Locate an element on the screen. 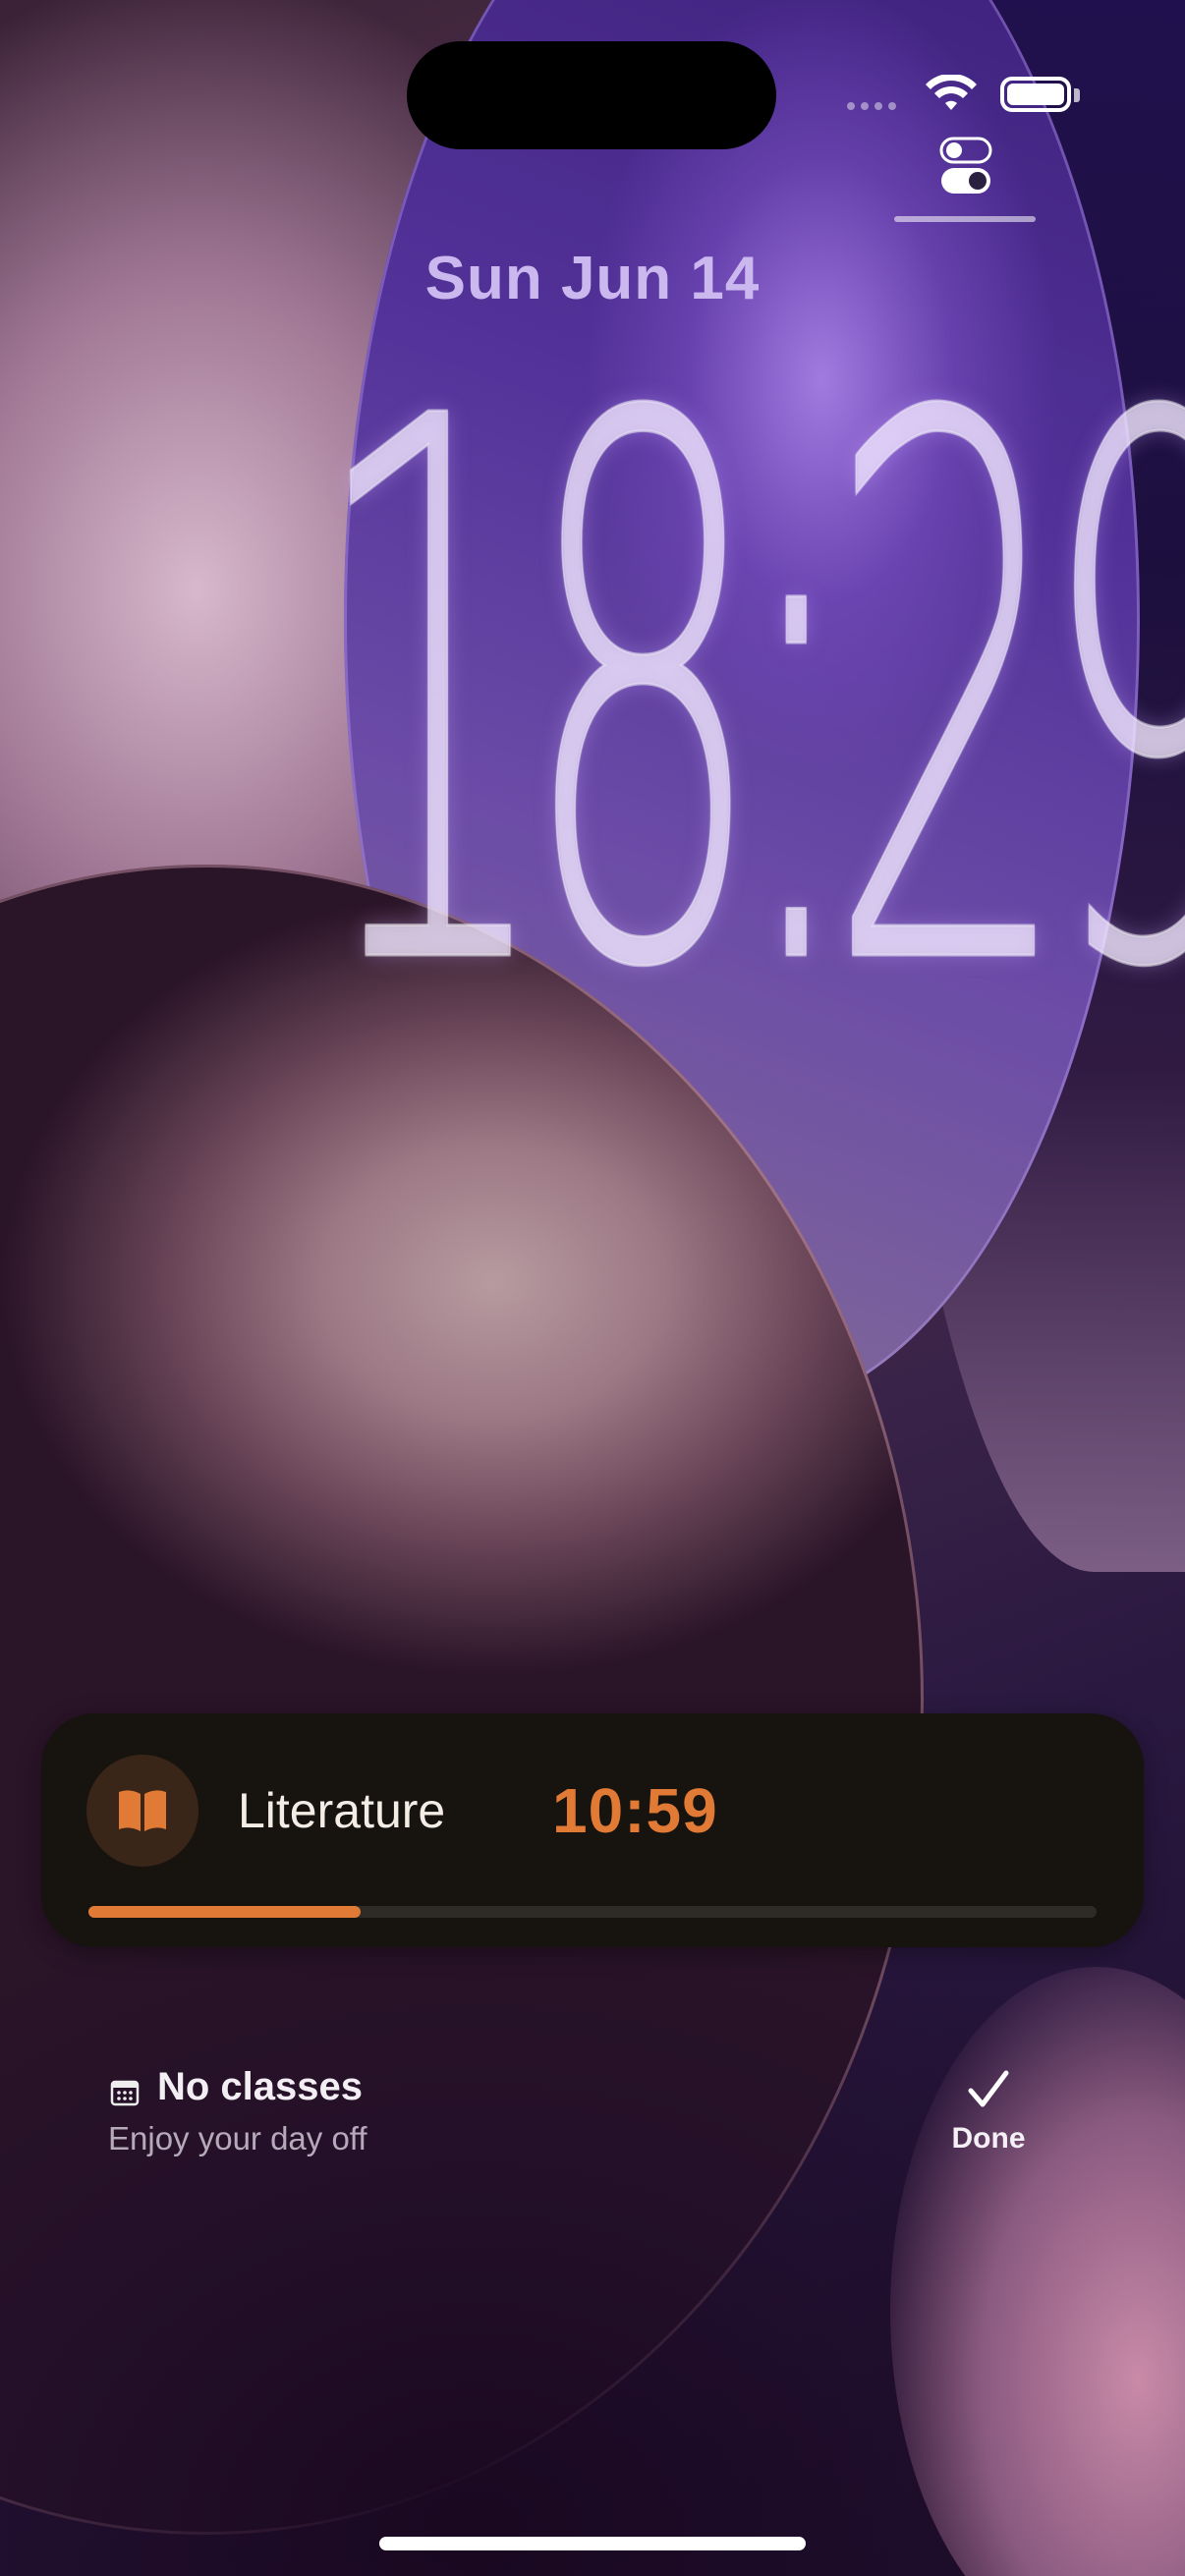 The height and width of the screenshot is (2576, 1185). wifi-icon is located at coordinates (952, 92).